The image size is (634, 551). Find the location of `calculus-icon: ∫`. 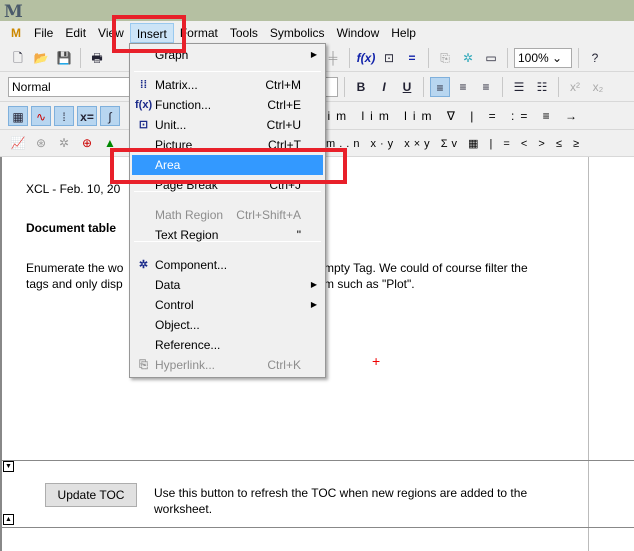

calculus-icon: ∫ is located at coordinates (110, 115).